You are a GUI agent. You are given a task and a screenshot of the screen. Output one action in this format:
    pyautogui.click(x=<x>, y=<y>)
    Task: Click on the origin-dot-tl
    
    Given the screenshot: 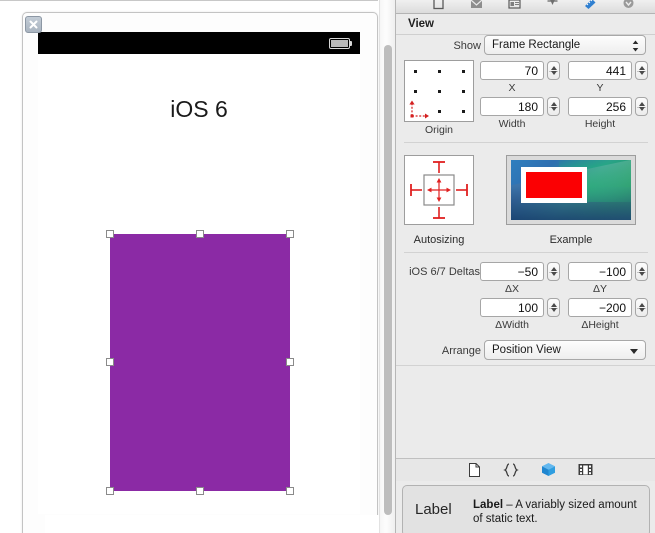 What is the action you would take?
    pyautogui.click(x=415, y=71)
    